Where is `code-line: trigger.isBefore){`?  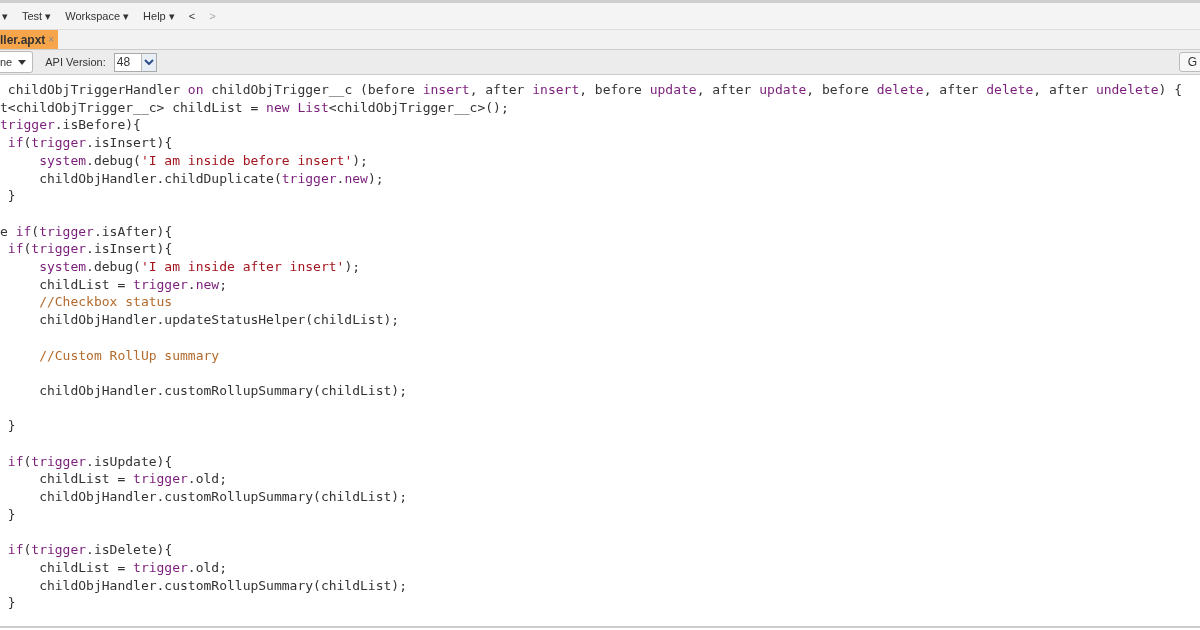 code-line: trigger.isBefore){ is located at coordinates (70, 125).